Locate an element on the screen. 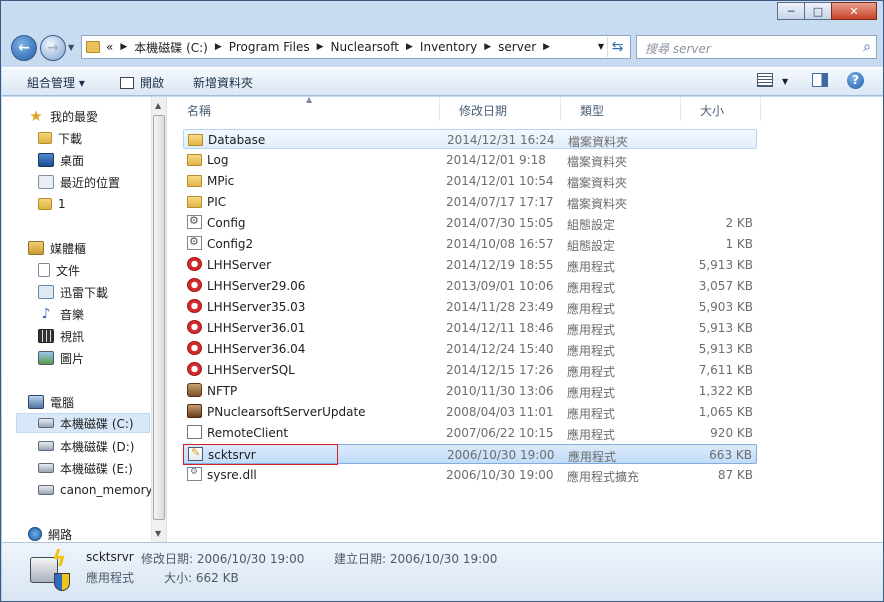 This screenshot has width=884, height=602. new-folder-button: 新增資料夾 is located at coordinates (223, 82).